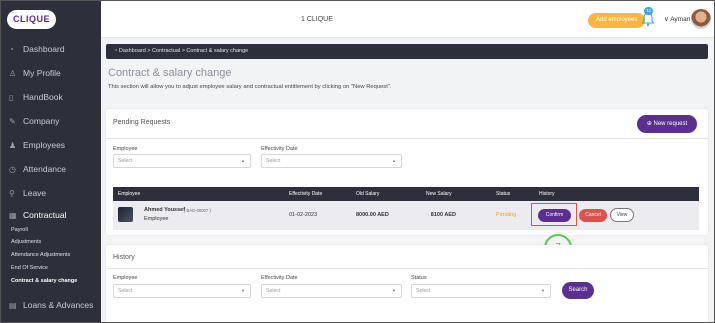 This screenshot has width=715, height=323. I want to click on sidebar-subitem-contract-salary-change: Contract & salary change, so click(44, 281).